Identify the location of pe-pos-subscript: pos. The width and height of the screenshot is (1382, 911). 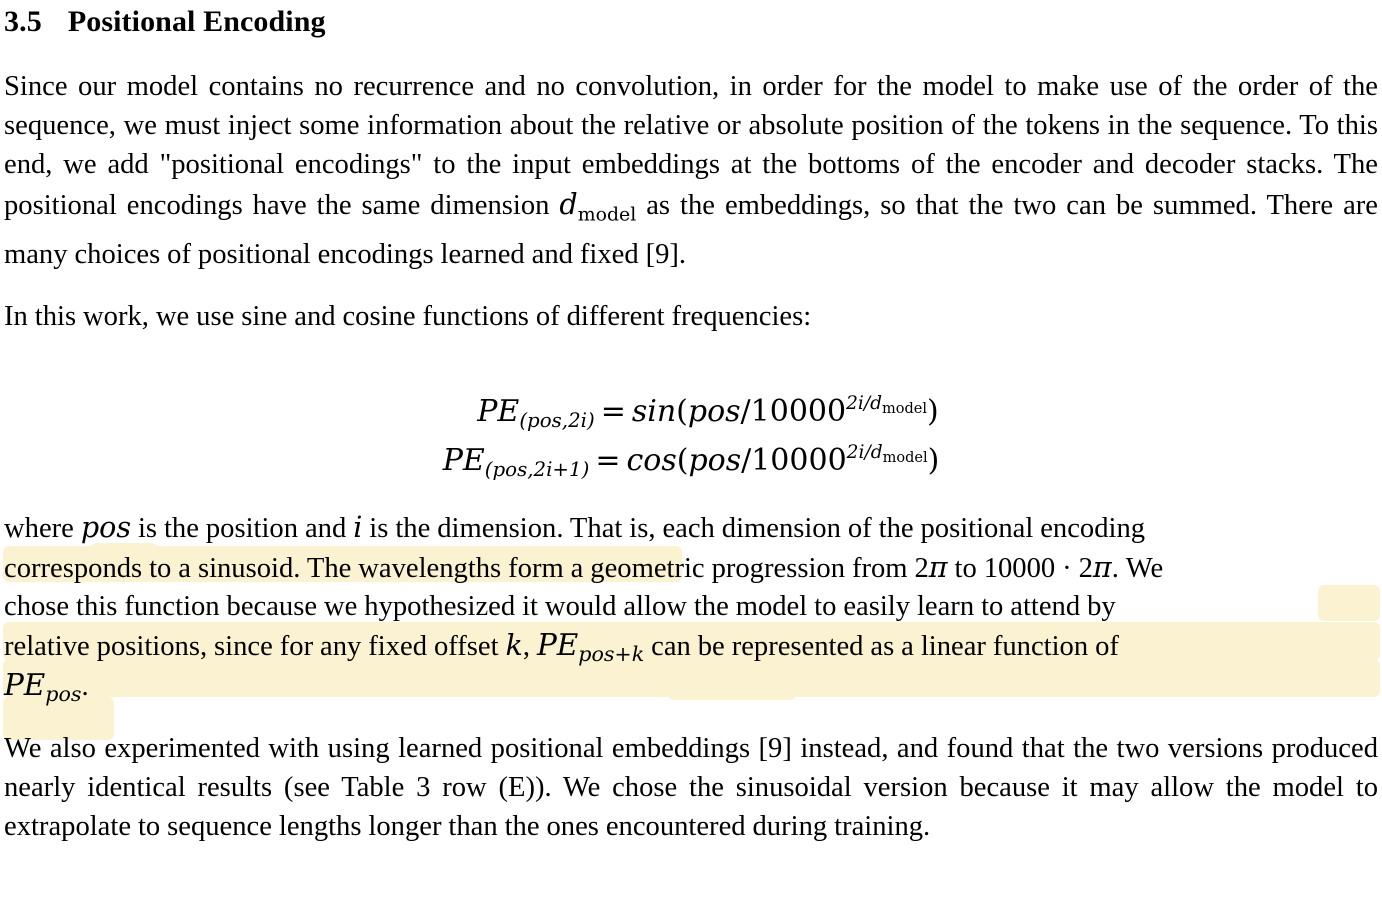
(63, 693).